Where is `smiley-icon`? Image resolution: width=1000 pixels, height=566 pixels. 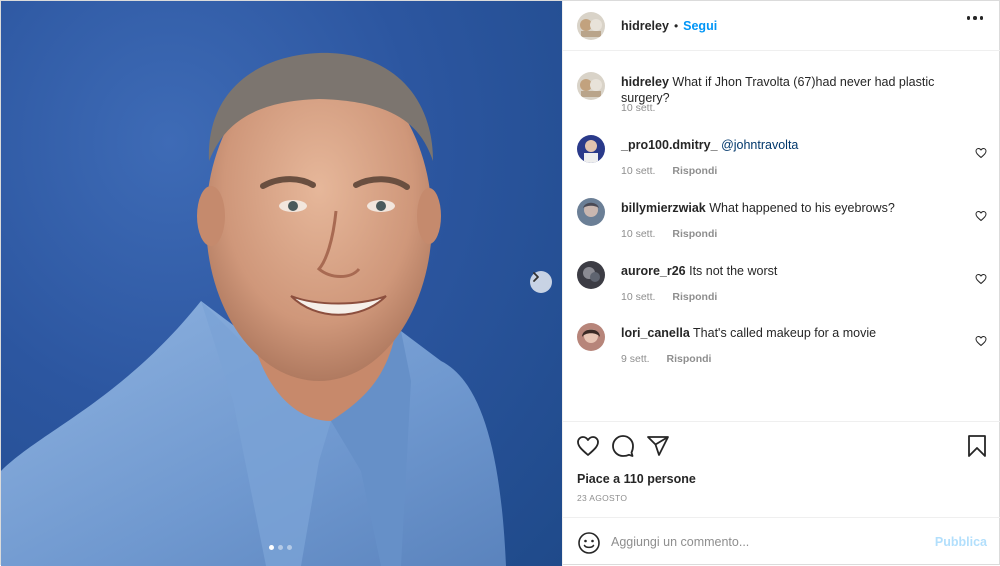
smiley-icon is located at coordinates (589, 543).